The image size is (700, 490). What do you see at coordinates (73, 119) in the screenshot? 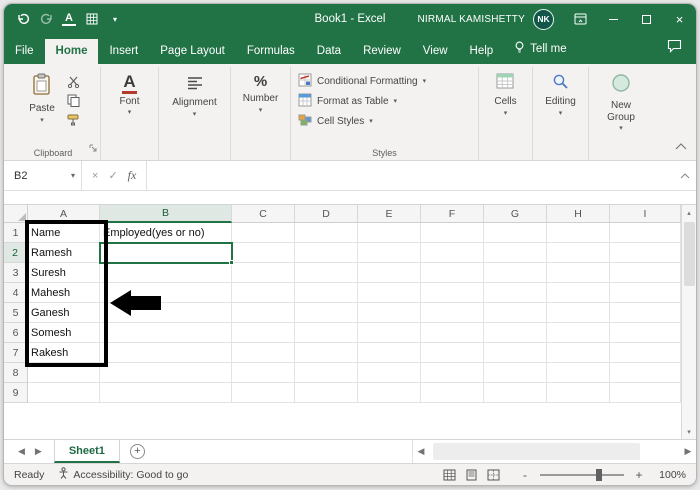
I see `format-painter-icon` at bounding box center [73, 119].